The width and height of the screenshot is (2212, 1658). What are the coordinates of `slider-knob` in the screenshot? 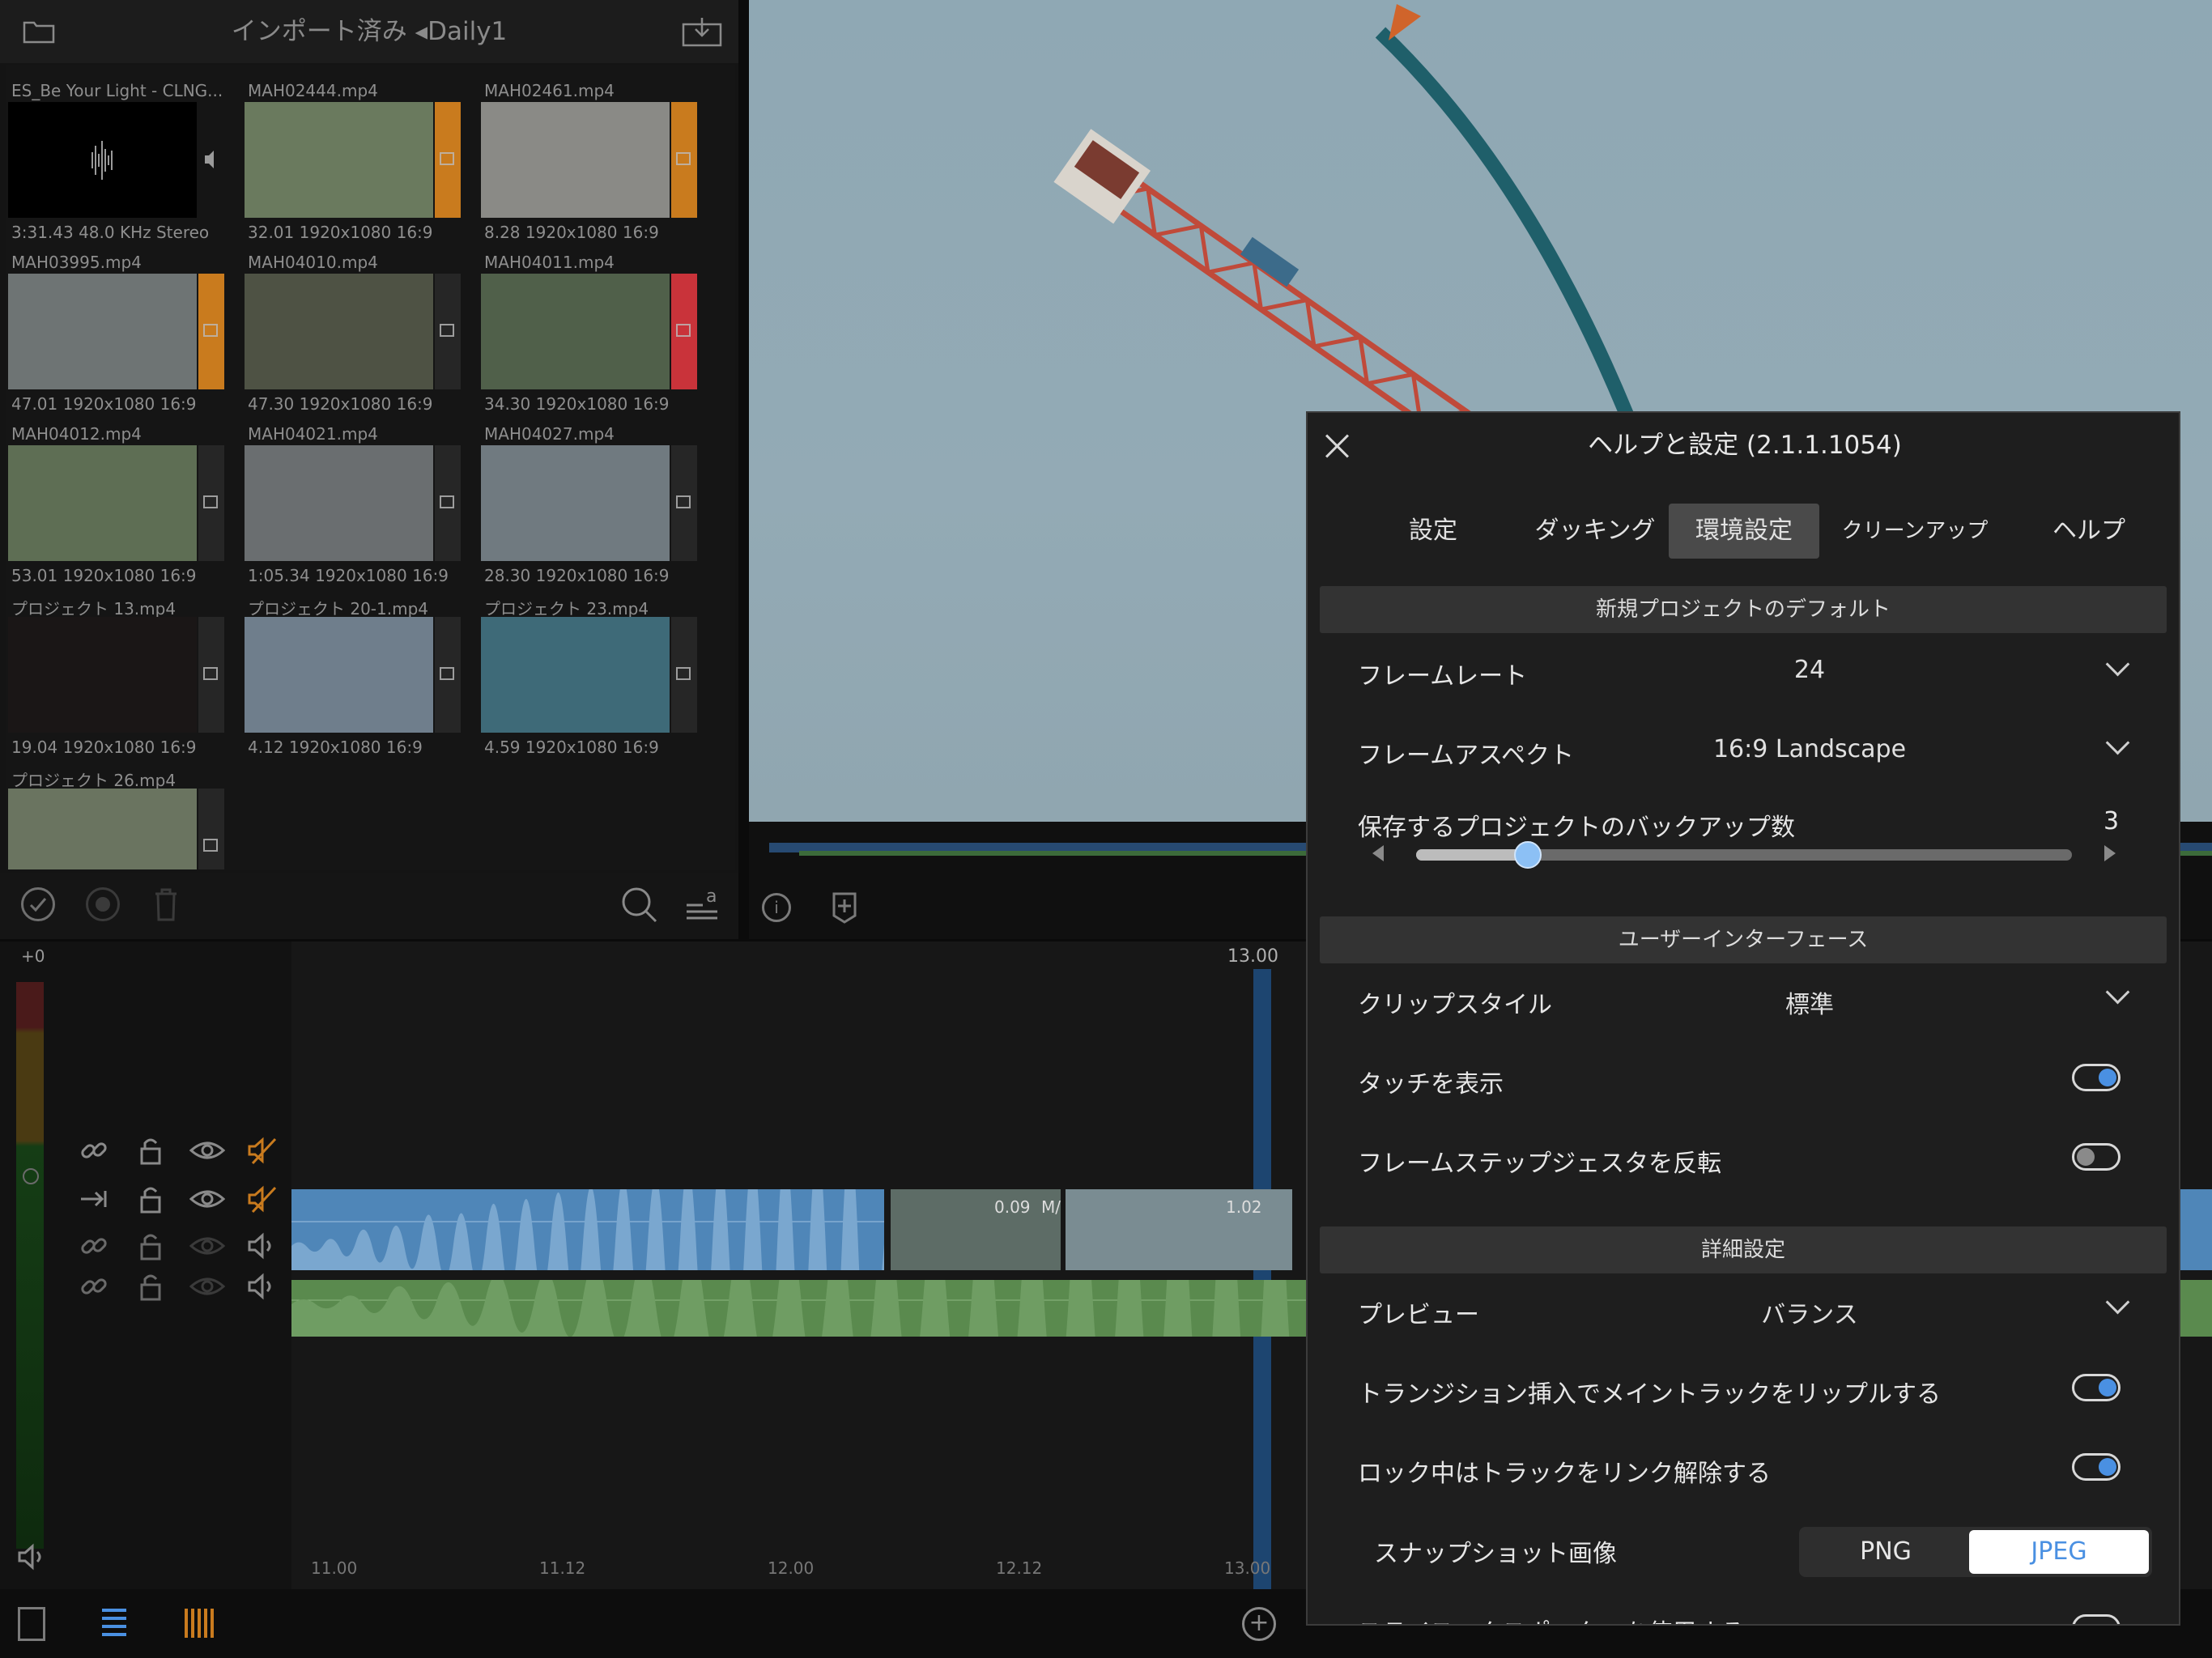 It's located at (1528, 855).